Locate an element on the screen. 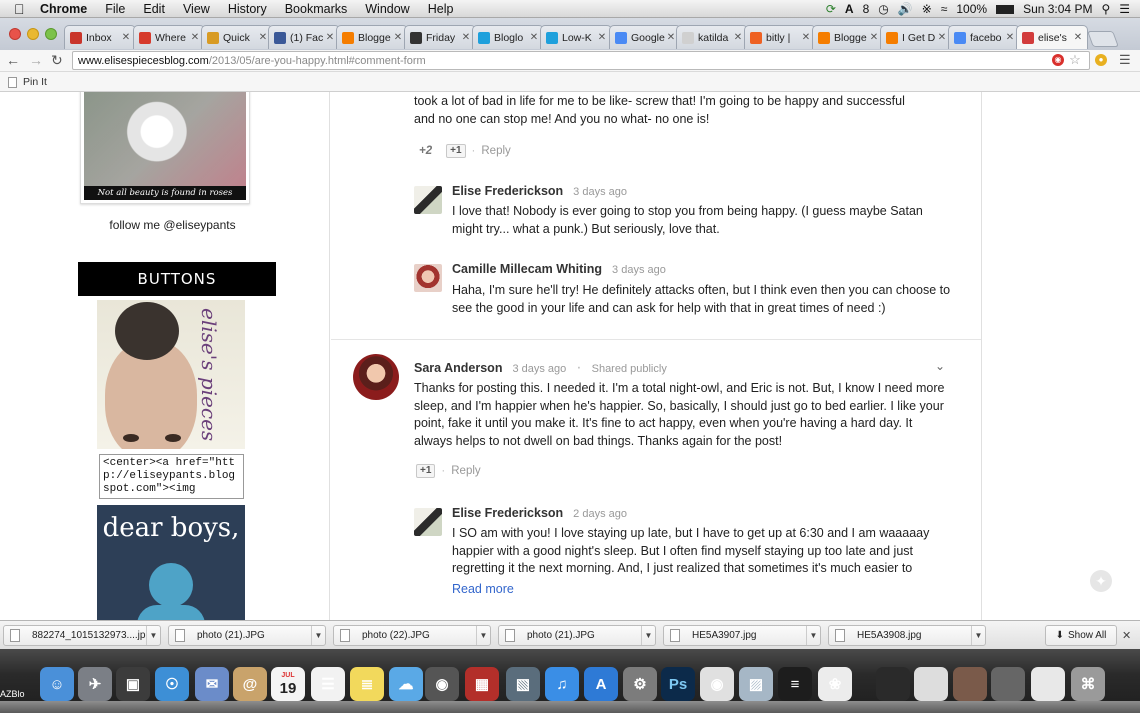  picasa-icon: ❀ is located at coordinates (835, 684).